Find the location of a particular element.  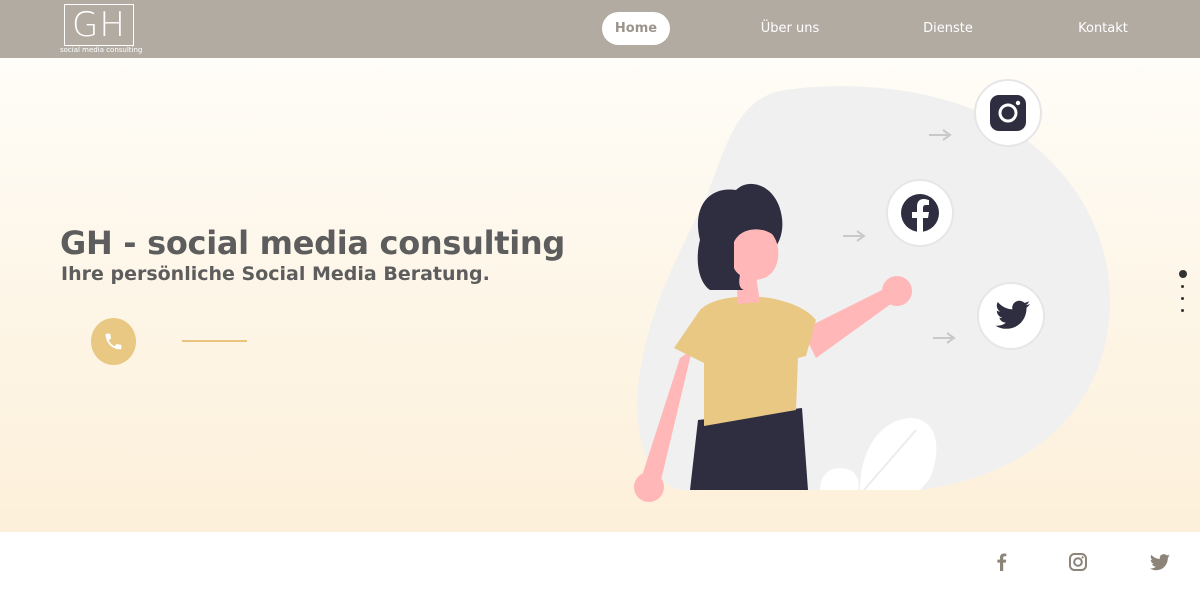

nav-ueber-uns: Über uns is located at coordinates (790, 28).